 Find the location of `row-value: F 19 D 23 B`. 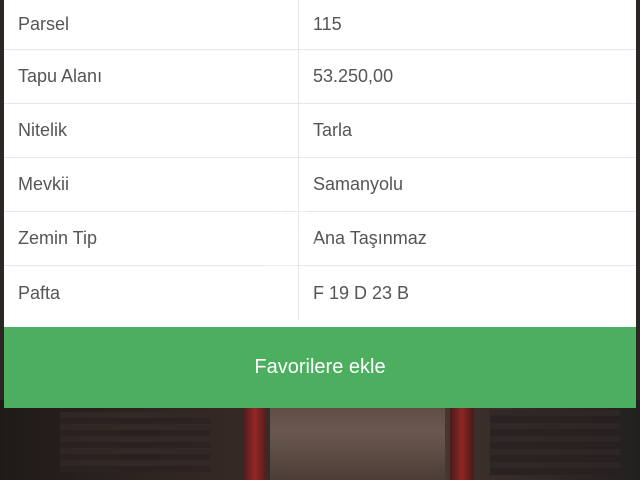

row-value: F 19 D 23 B is located at coordinates (361, 292).